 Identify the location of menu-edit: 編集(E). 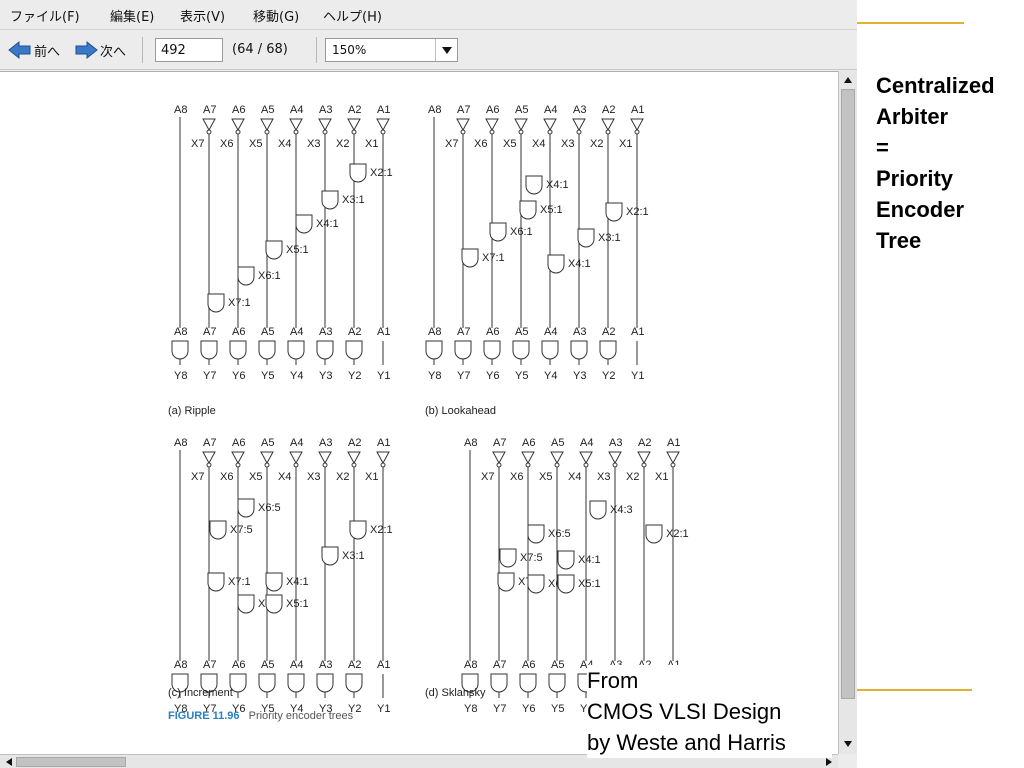
(132, 15).